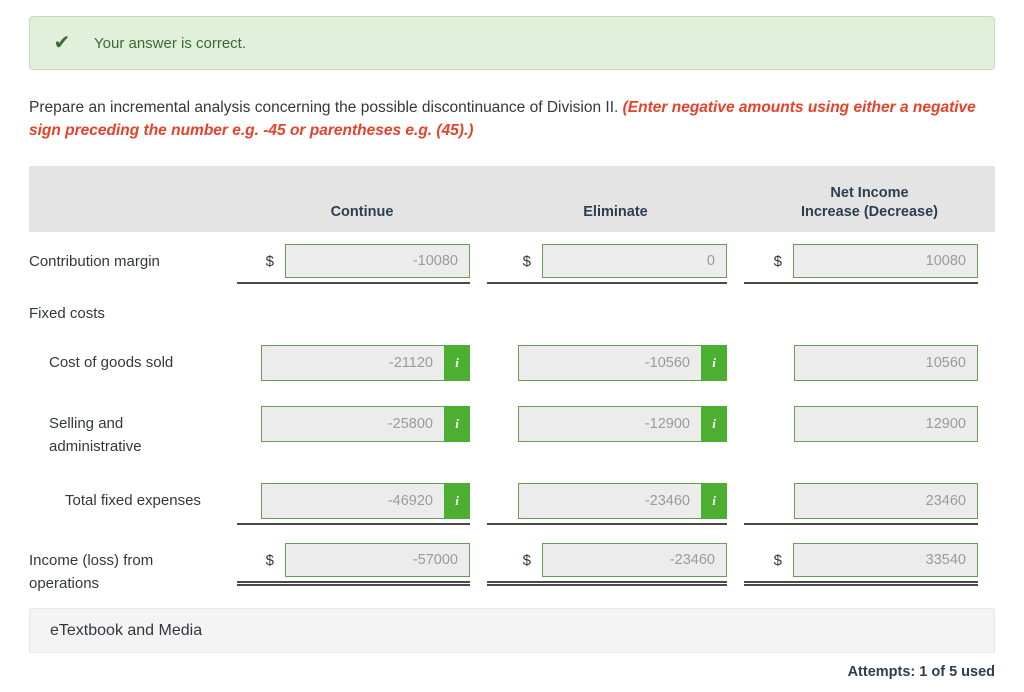  Describe the element at coordinates (610, 424) in the screenshot. I see `input-selling-admin-eliminate: -12900` at that location.